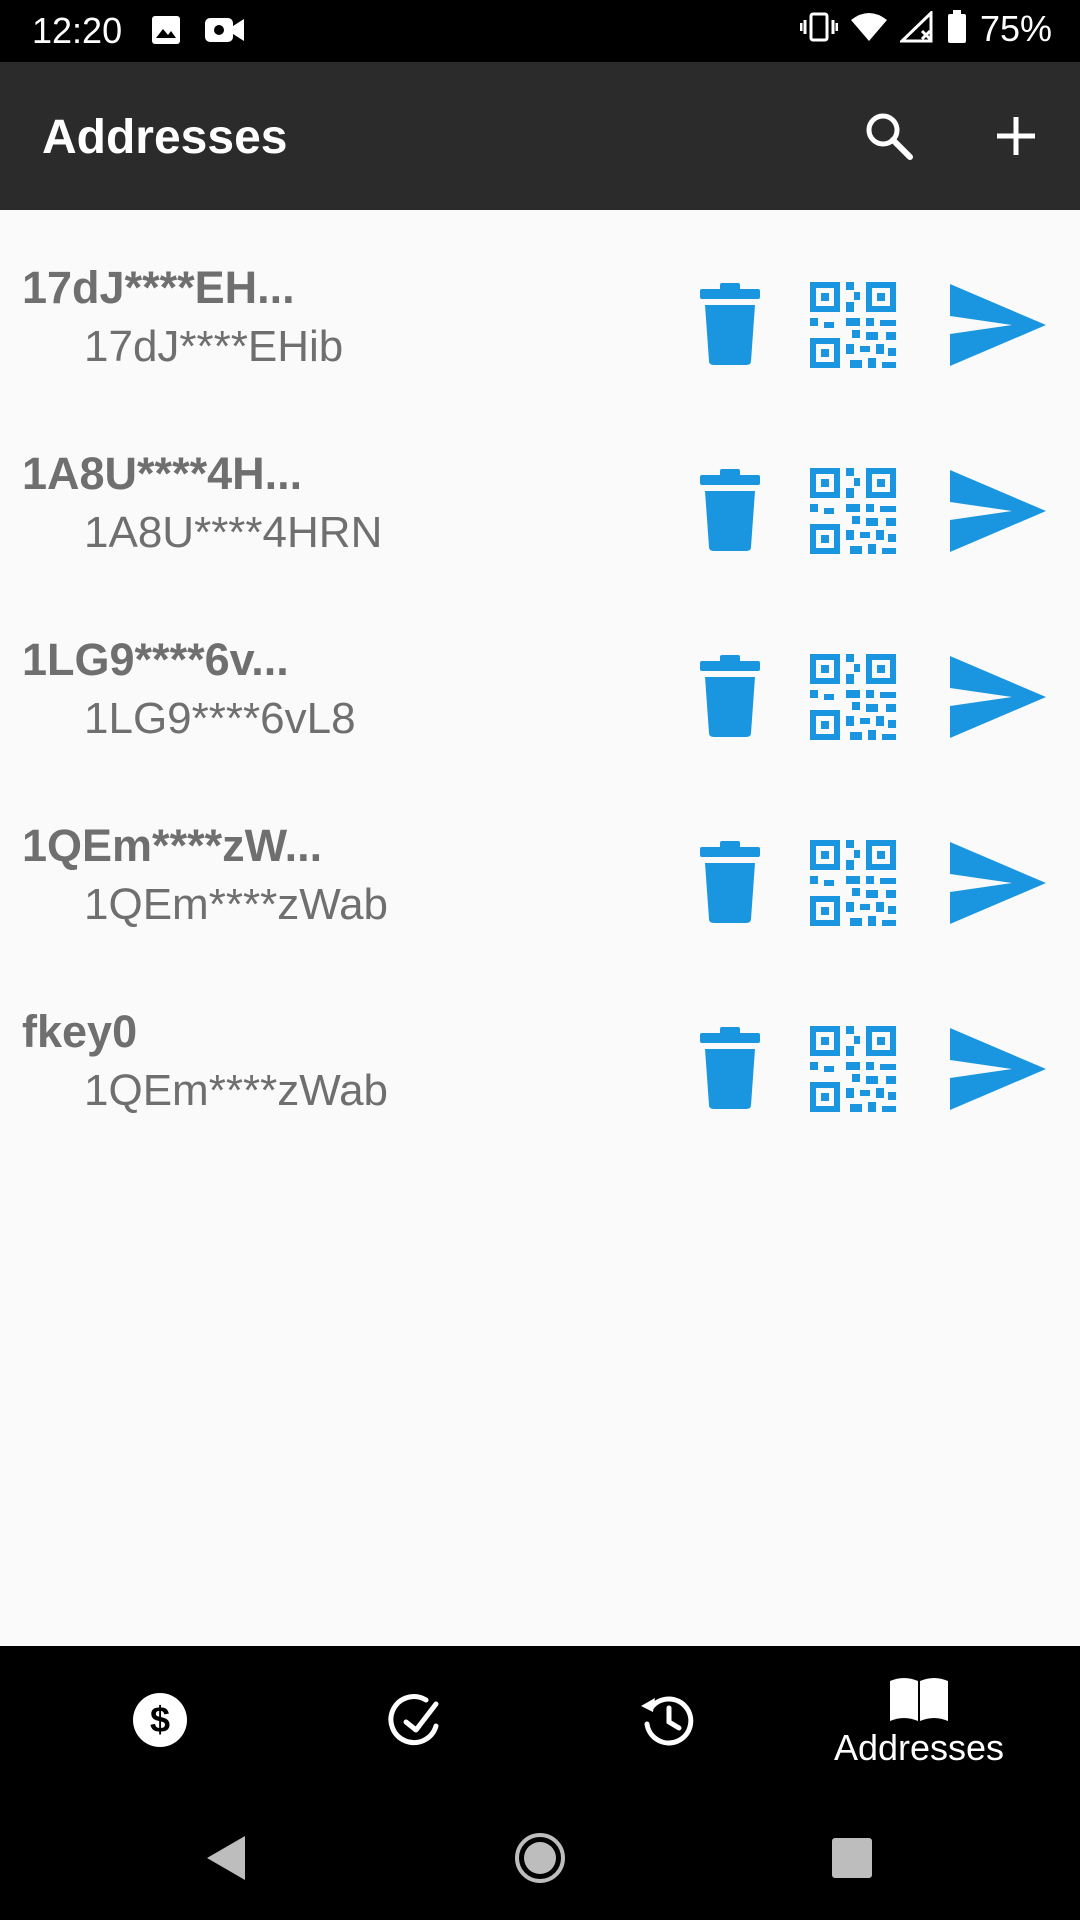 This screenshot has width=1080, height=1920. I want to click on recents-button, so click(852, 1858).